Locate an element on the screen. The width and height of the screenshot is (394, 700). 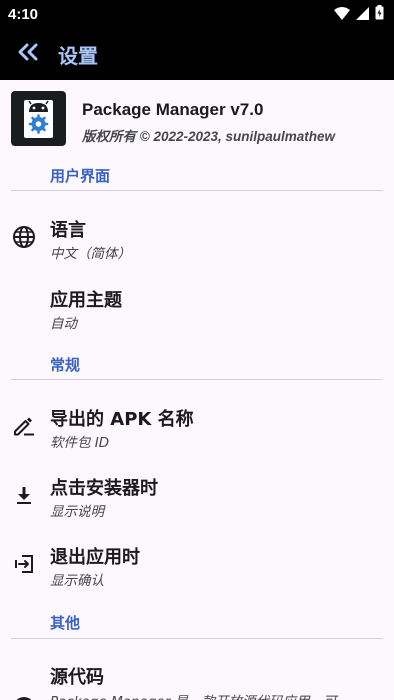
status-icons is located at coordinates (359, 14).